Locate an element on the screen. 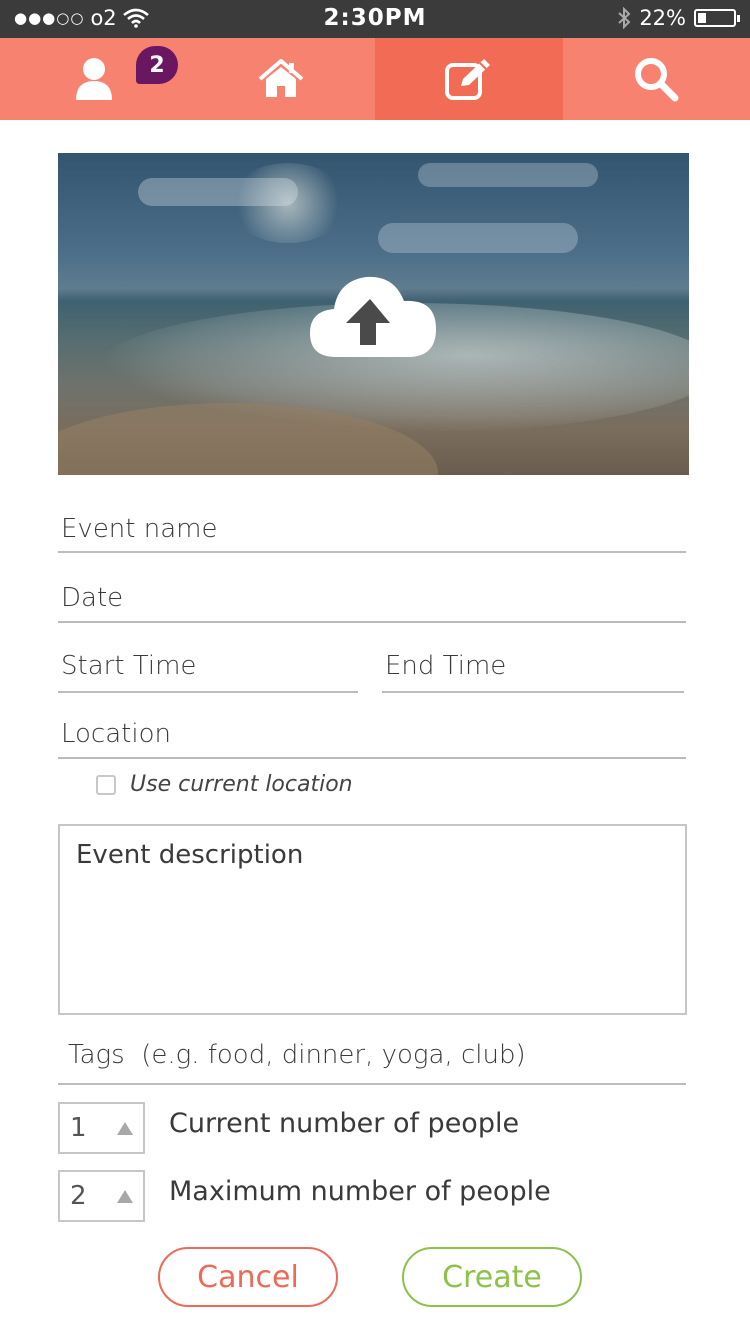 The height and width of the screenshot is (1334, 750). end-time-field is located at coordinates (534, 672).